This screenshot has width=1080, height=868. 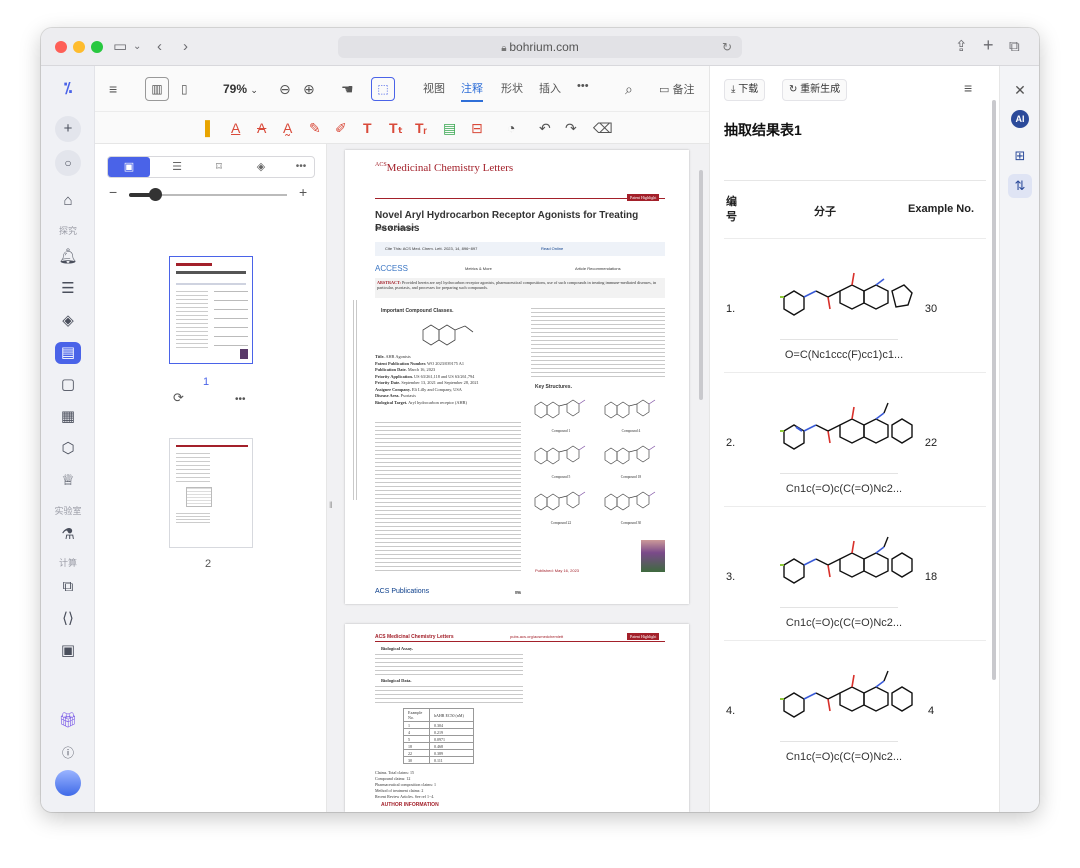 I want to click on help-icon: ⓘ, so click(x=68, y=753).